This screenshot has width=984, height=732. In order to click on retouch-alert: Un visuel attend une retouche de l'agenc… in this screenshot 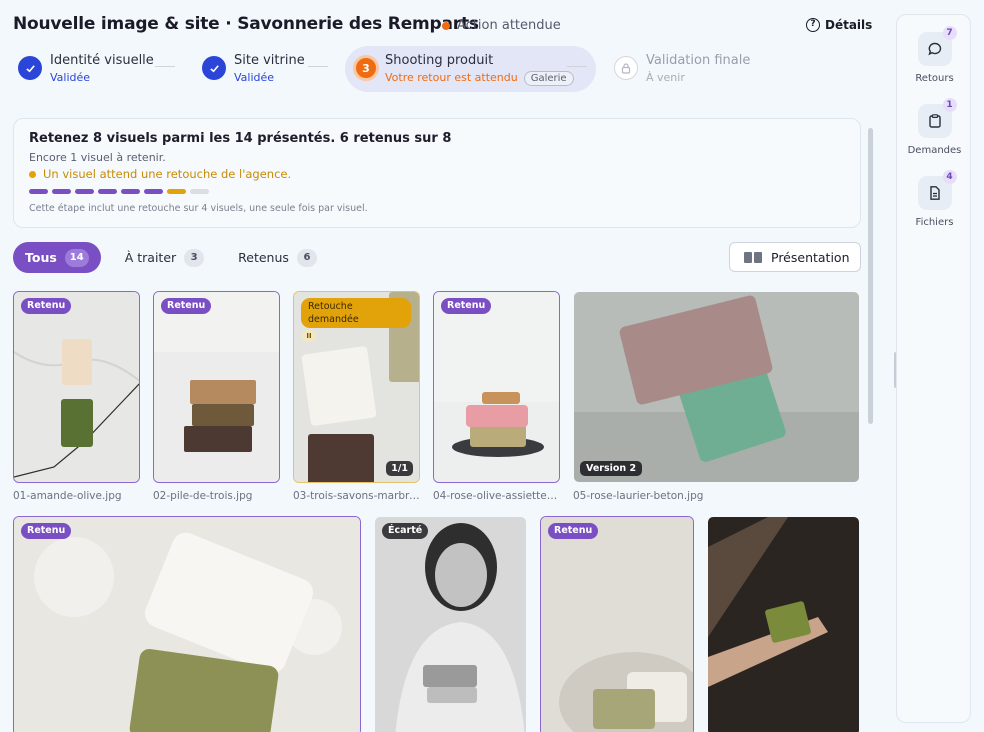, I will do `click(160, 174)`.